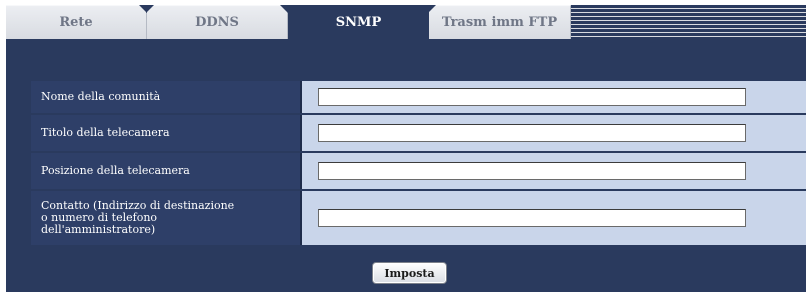  I want to click on camera-location-label: Posizione della telecamera, so click(166, 171).